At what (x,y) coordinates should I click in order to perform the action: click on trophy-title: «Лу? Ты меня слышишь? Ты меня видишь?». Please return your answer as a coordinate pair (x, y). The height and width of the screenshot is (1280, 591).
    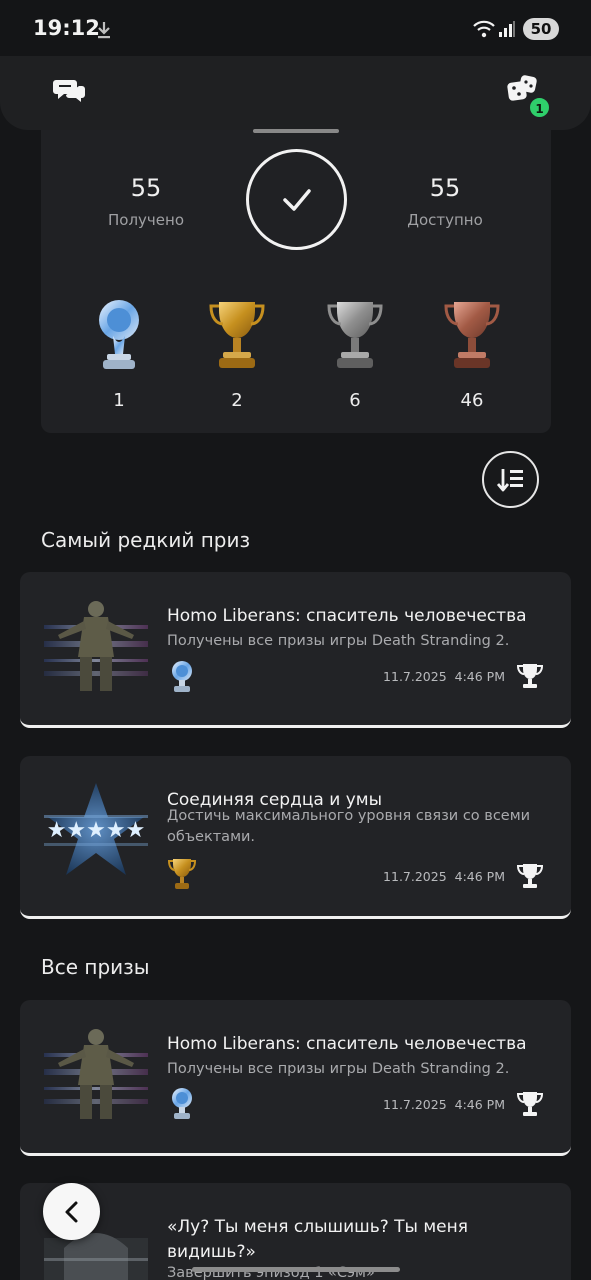
    Looking at the image, I should click on (317, 1239).